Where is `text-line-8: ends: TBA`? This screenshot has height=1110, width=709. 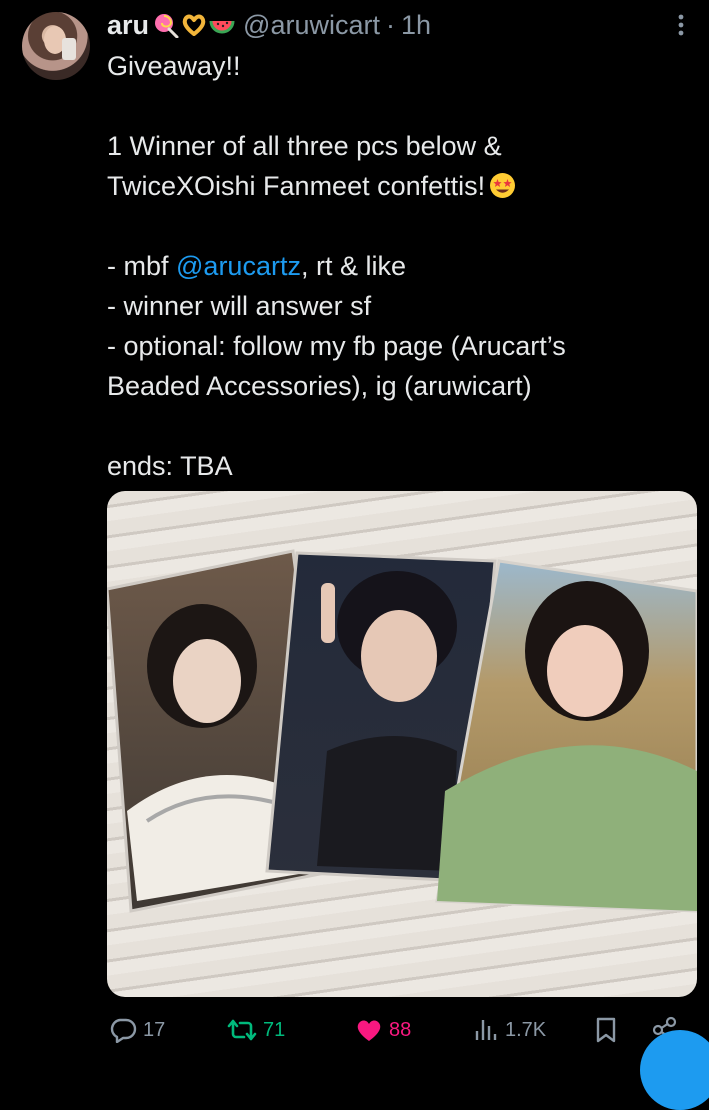 text-line-8: ends: TBA is located at coordinates (170, 466).